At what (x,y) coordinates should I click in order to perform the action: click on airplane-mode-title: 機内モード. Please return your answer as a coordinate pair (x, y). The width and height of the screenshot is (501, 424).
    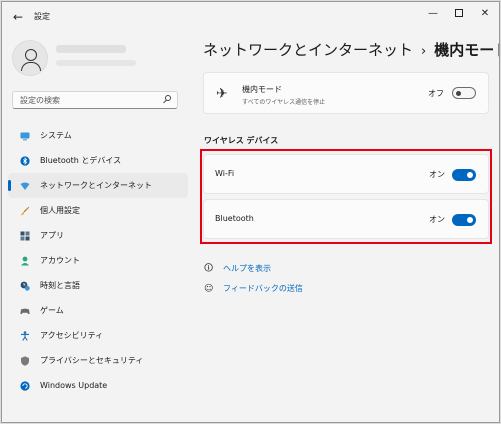
    Looking at the image, I should click on (262, 89).